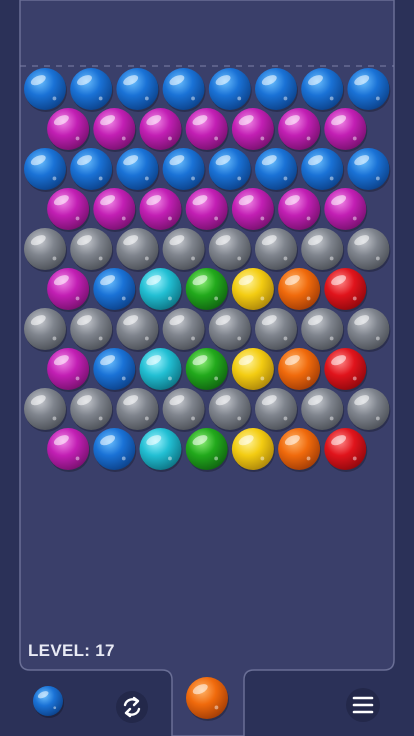  What do you see at coordinates (59, 650) in the screenshot?
I see `level-label: LEVEL:` at bounding box center [59, 650].